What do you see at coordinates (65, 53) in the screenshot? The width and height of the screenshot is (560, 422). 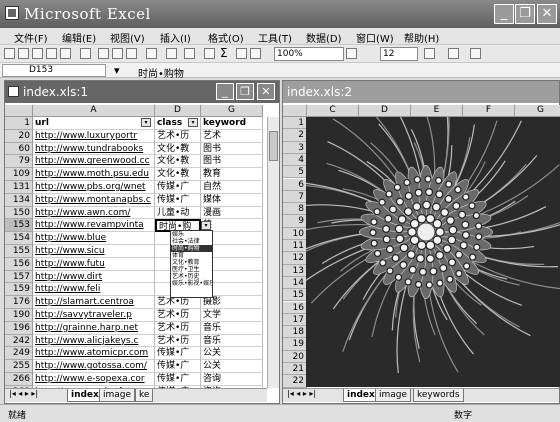 I see `preview-icon` at bounding box center [65, 53].